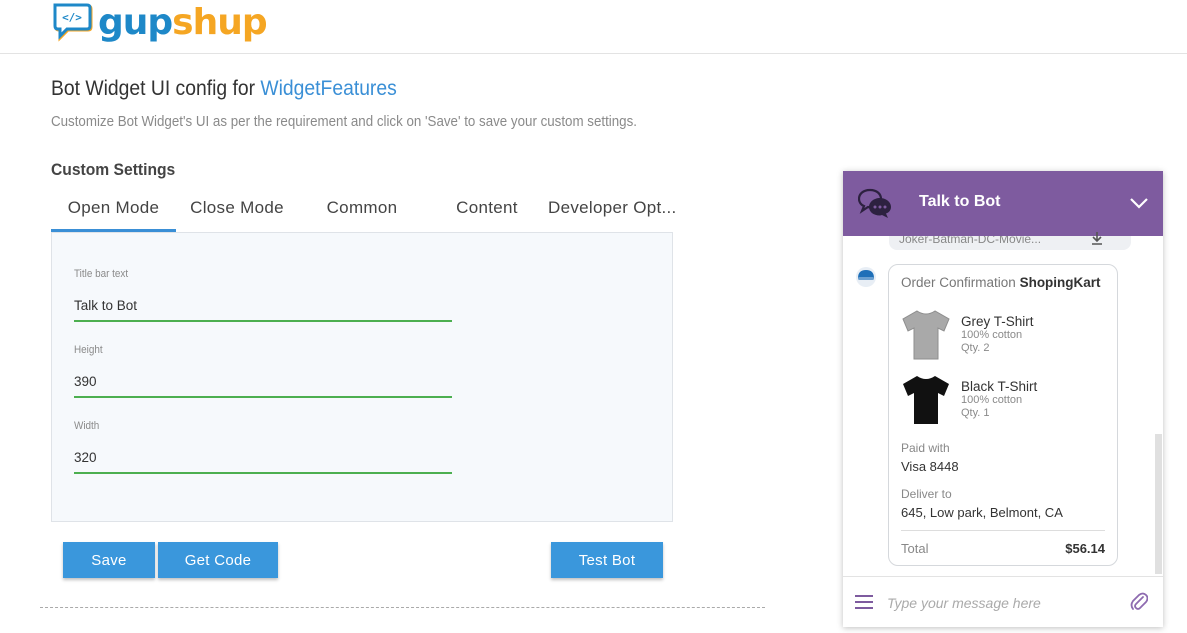  Describe the element at coordinates (218, 560) in the screenshot. I see `get-code-button: Get Code` at that location.